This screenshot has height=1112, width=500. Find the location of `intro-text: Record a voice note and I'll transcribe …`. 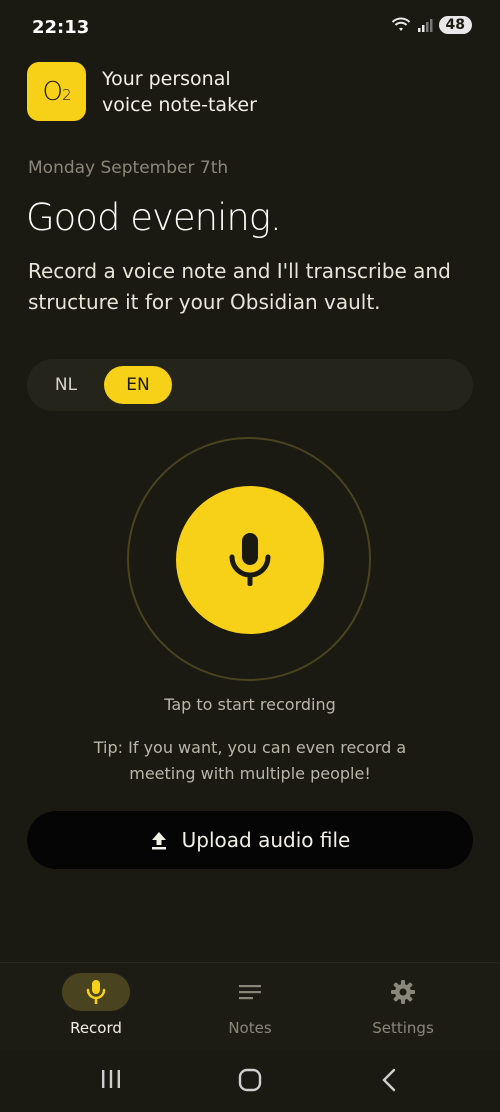

intro-text: Record a voice note and I'll transcribe … is located at coordinates (239, 286).